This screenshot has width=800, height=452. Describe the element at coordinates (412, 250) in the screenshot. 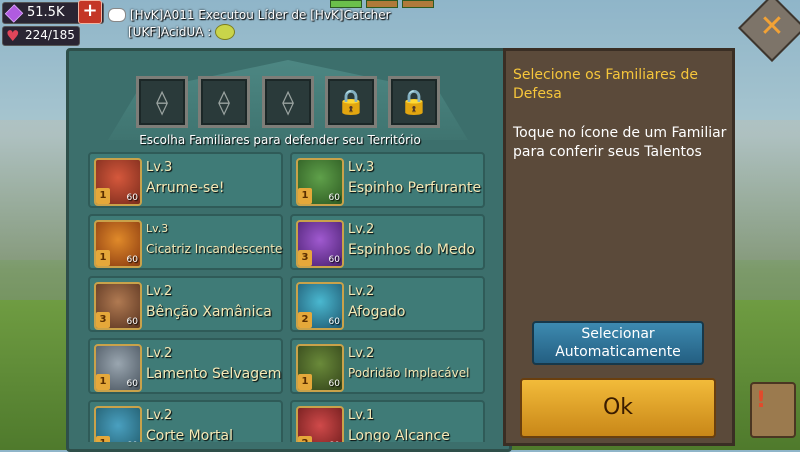

I see `familiar-skill-name: Espinhos do Medo` at that location.